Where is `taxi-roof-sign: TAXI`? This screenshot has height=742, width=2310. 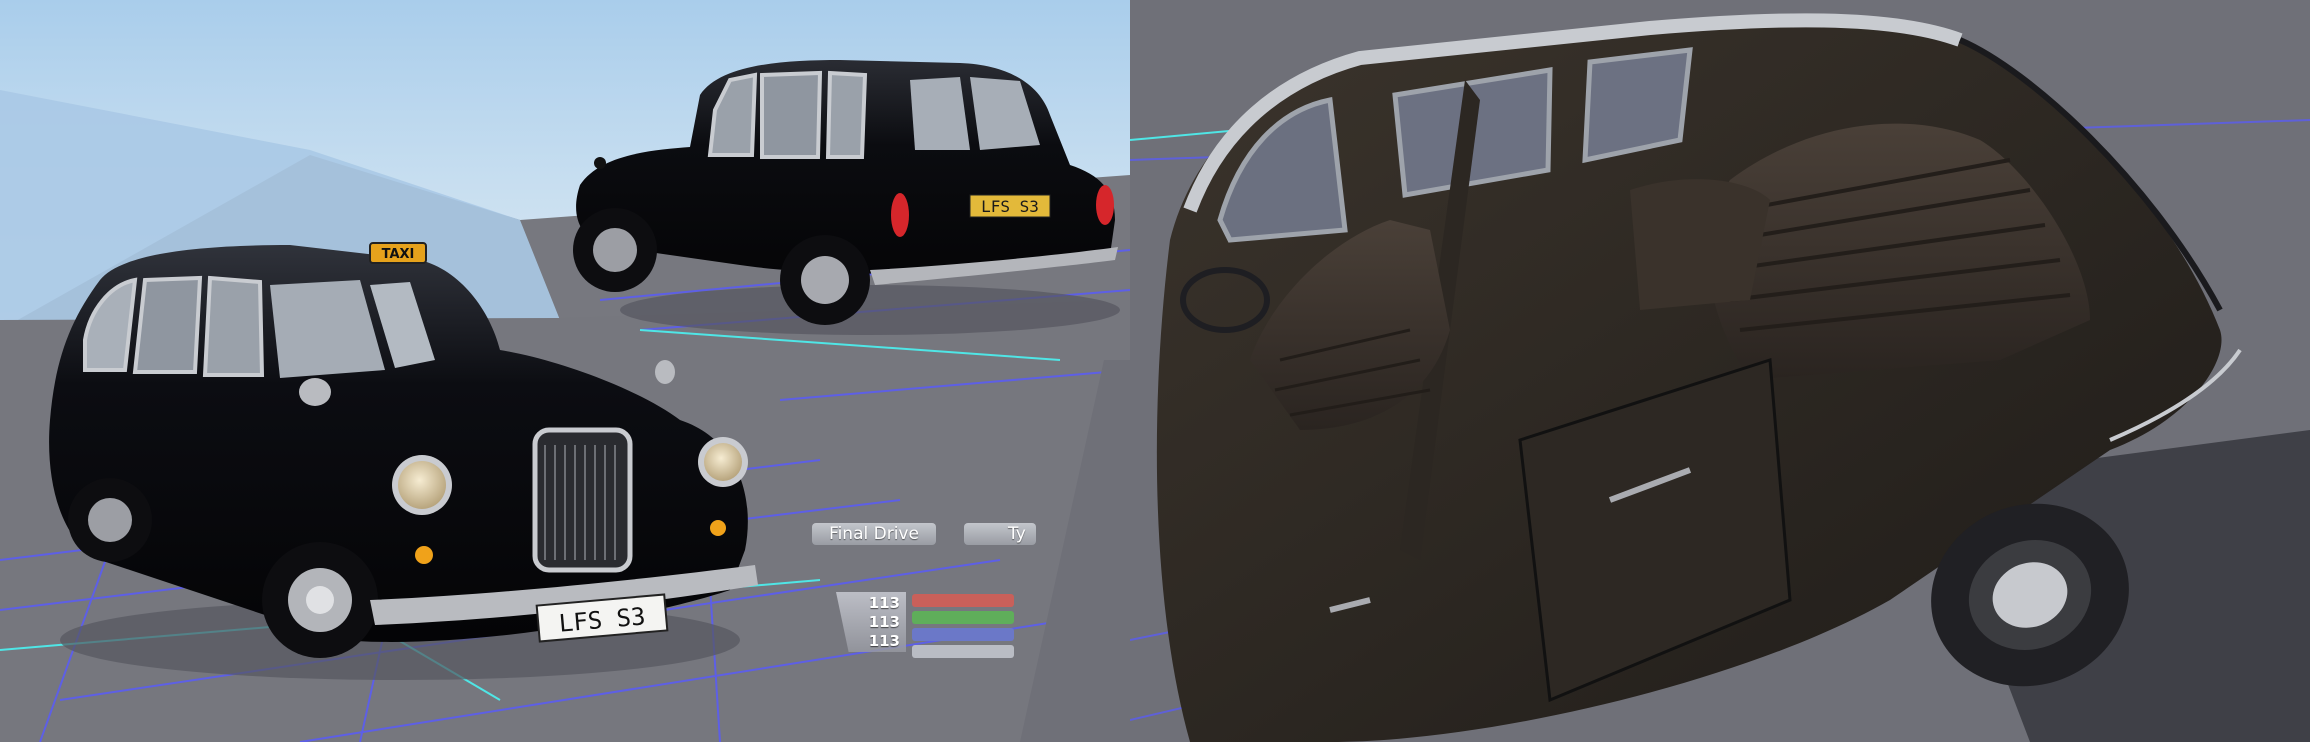 taxi-roof-sign: TAXI is located at coordinates (398, 254).